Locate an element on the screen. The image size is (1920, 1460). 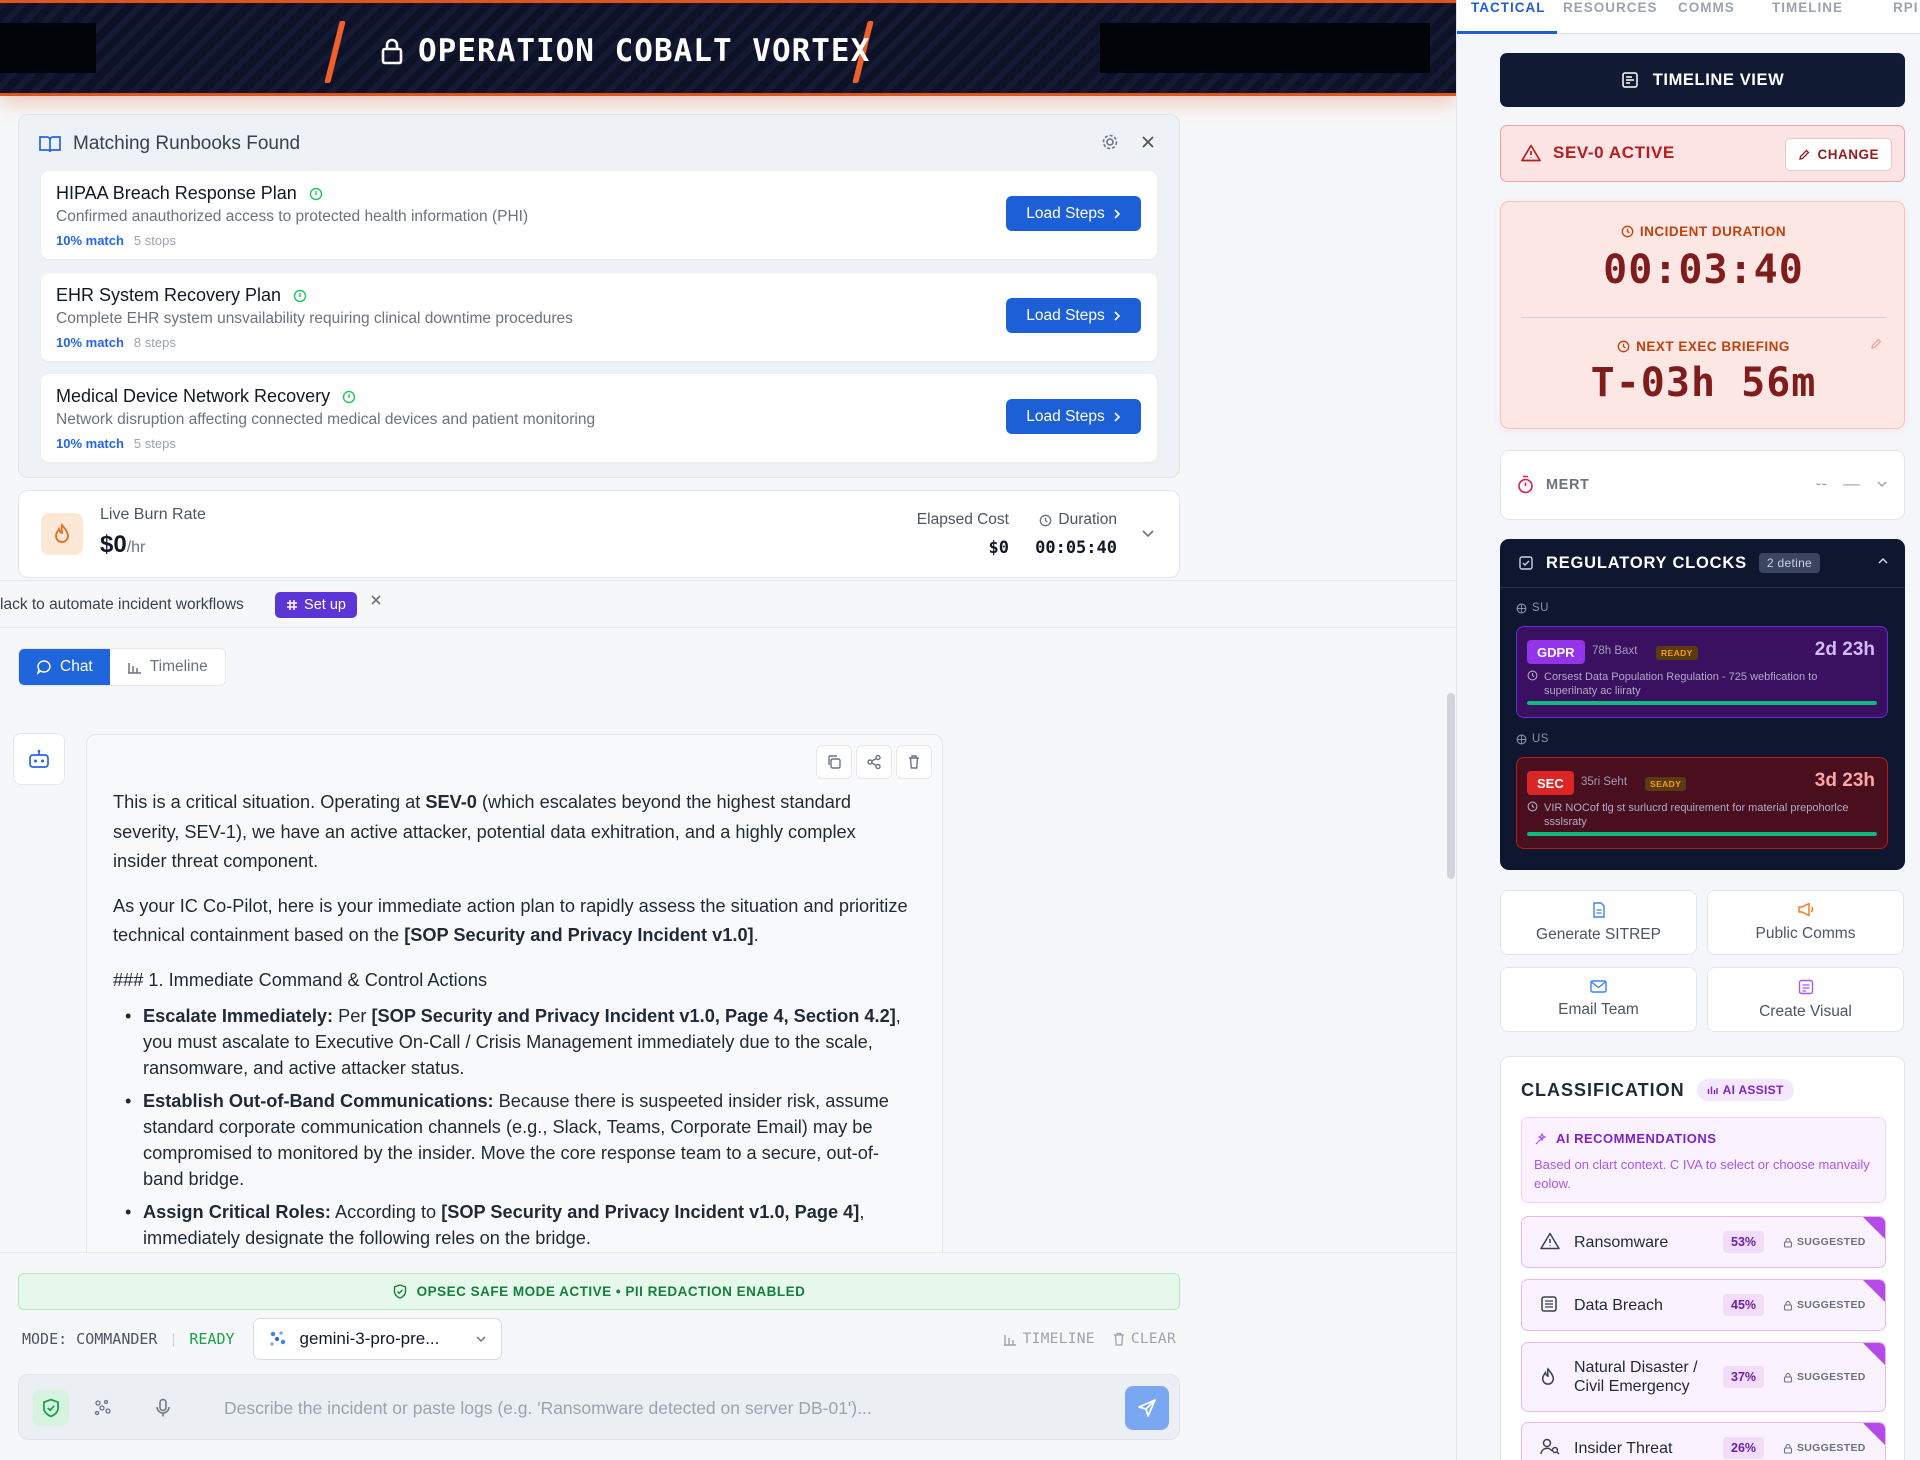
regulatory-icon is located at coordinates (1526, 563).